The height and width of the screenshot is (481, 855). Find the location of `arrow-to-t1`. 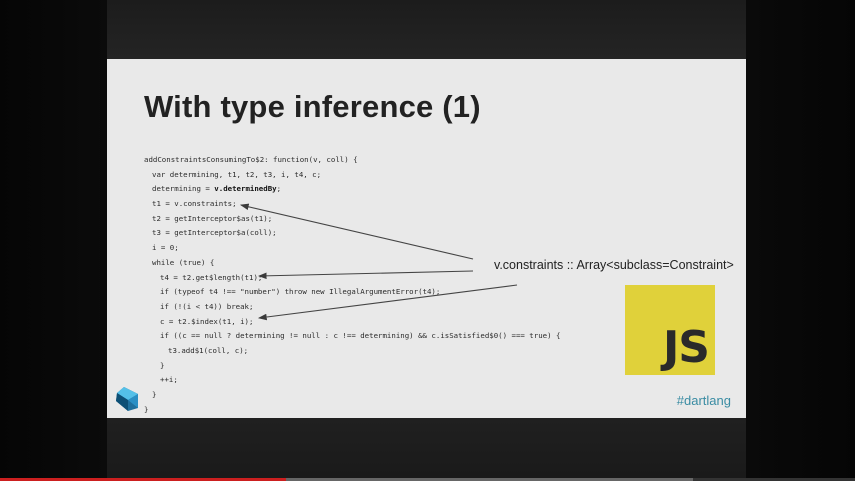

arrow-to-t1 is located at coordinates (356, 231).